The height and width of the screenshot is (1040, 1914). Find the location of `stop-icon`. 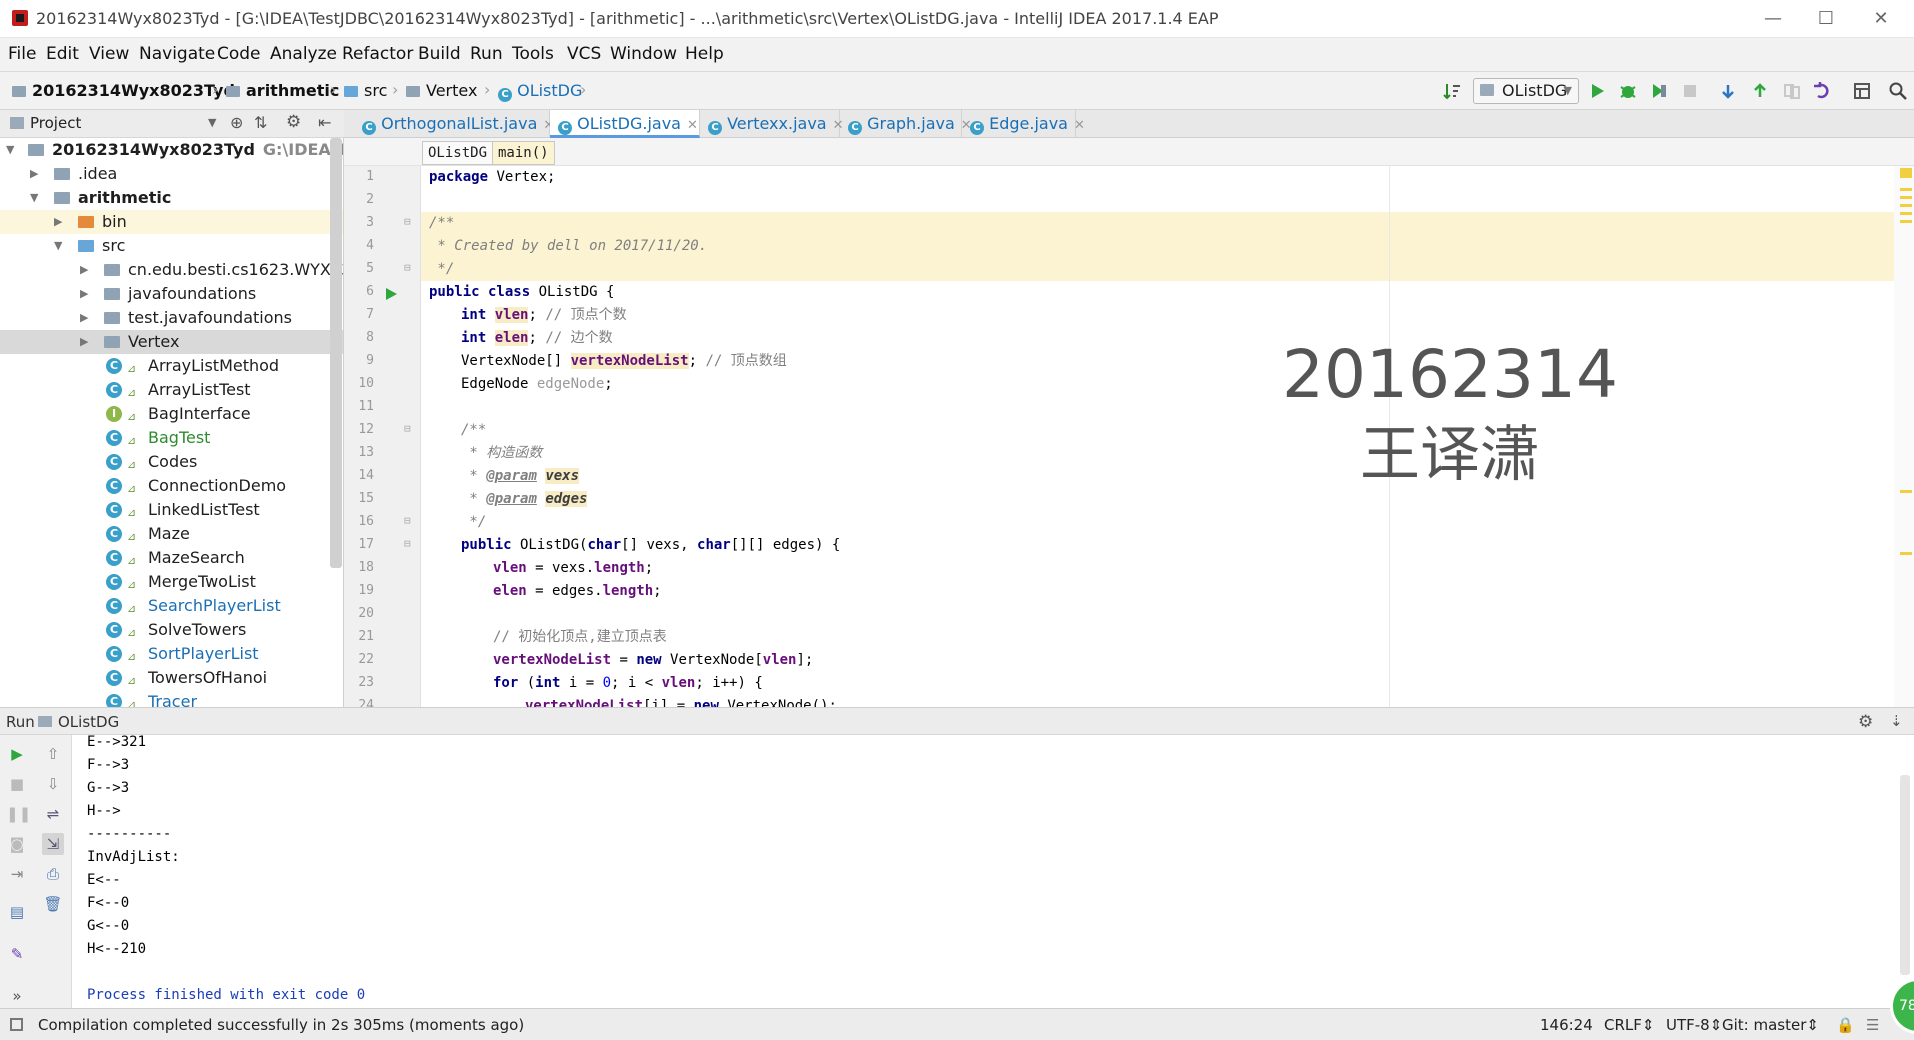

stop-icon is located at coordinates (1690, 91).